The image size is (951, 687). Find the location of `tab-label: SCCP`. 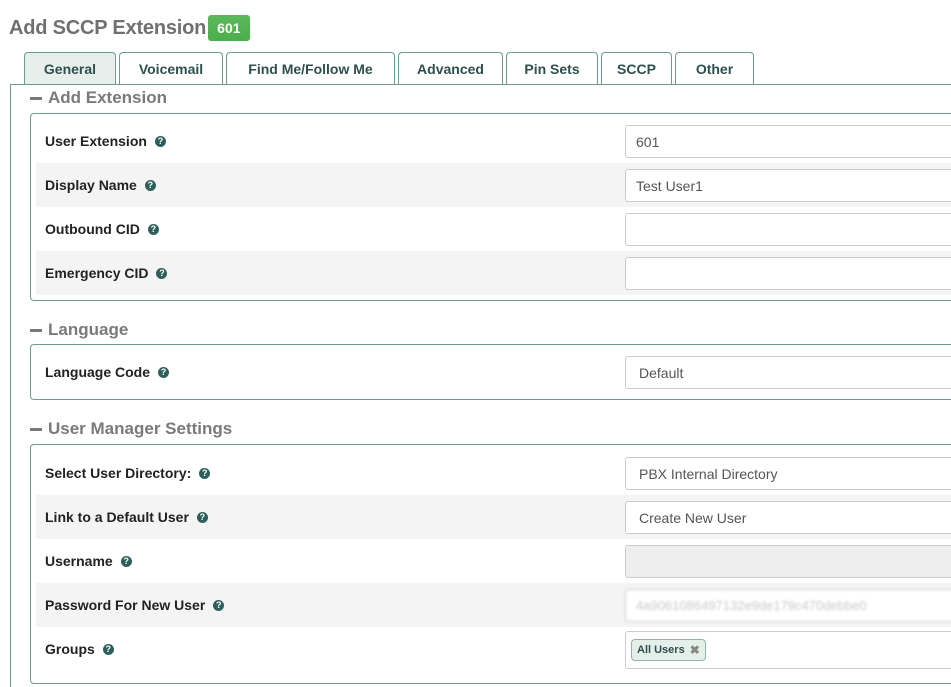

tab-label: SCCP is located at coordinates (636, 68).